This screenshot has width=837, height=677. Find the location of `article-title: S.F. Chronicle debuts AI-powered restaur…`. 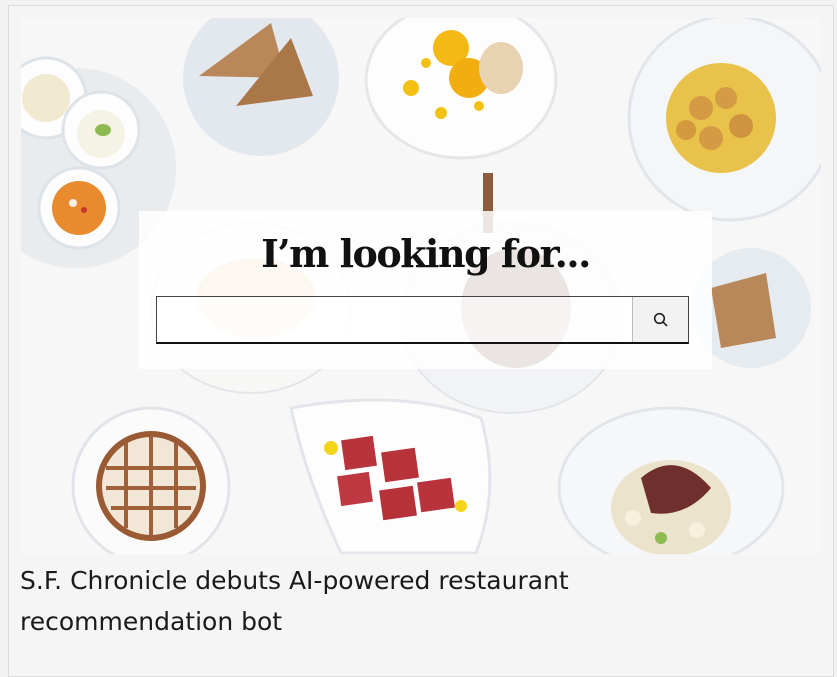

article-title: S.F. Chronicle debuts AI-powered restaur… is located at coordinates (400, 601).